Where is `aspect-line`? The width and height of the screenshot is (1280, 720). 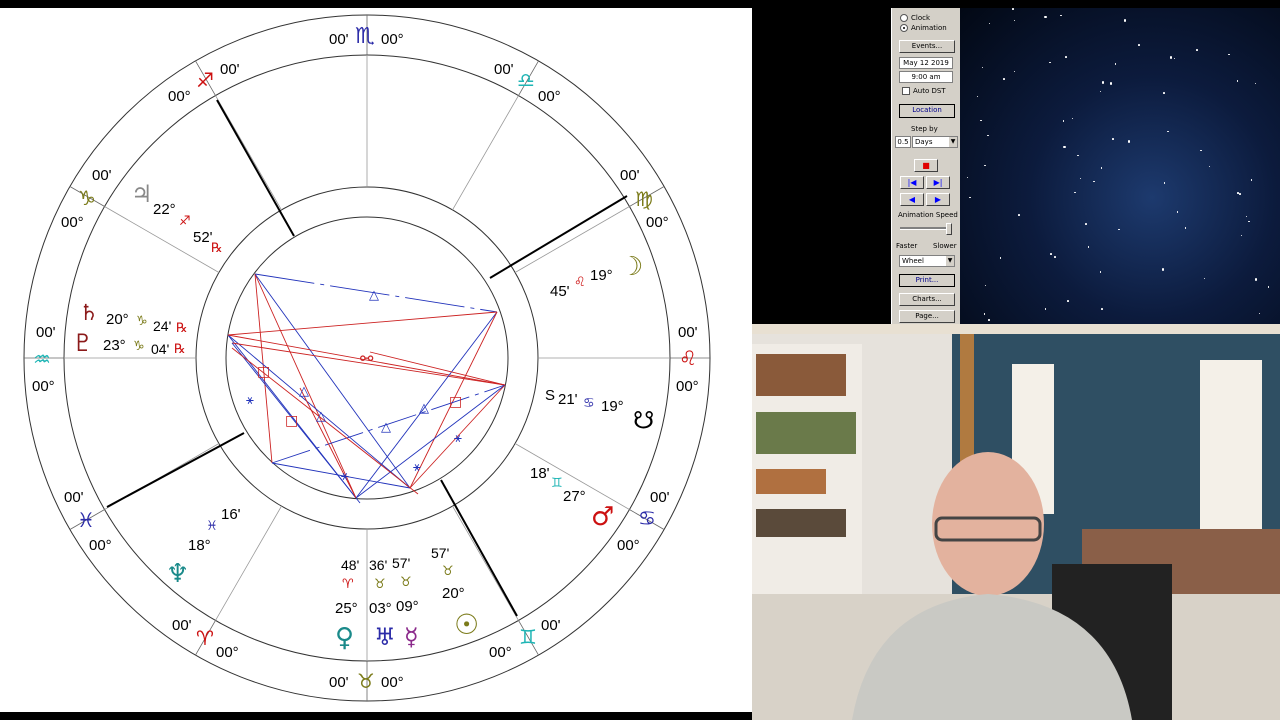
aspect-line is located at coordinates (437, 368).